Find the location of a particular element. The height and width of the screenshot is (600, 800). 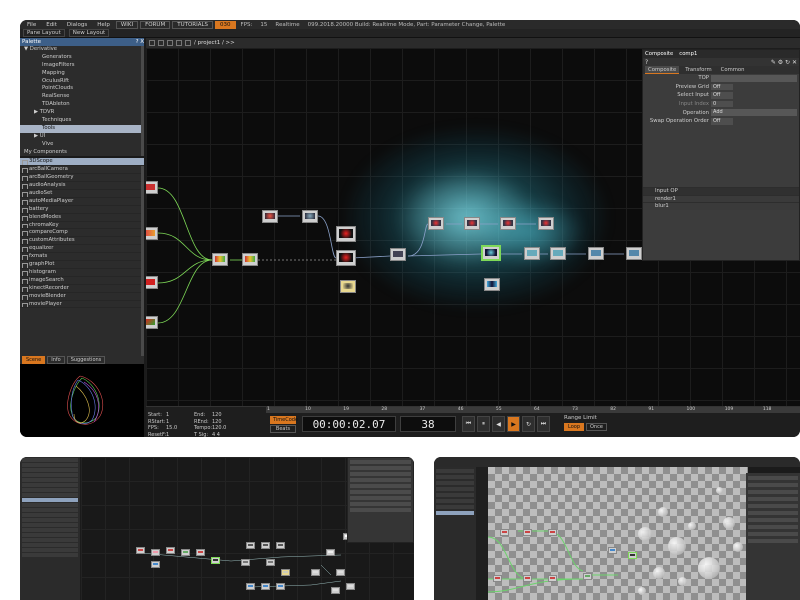

param-value-field is located at coordinates (754, 78).